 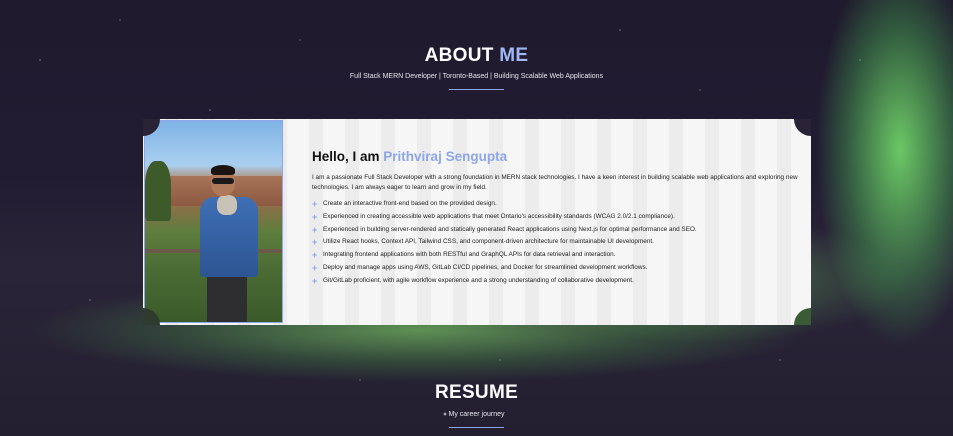 What do you see at coordinates (514, 55) in the screenshot?
I see `about-title-accent: ME` at bounding box center [514, 55].